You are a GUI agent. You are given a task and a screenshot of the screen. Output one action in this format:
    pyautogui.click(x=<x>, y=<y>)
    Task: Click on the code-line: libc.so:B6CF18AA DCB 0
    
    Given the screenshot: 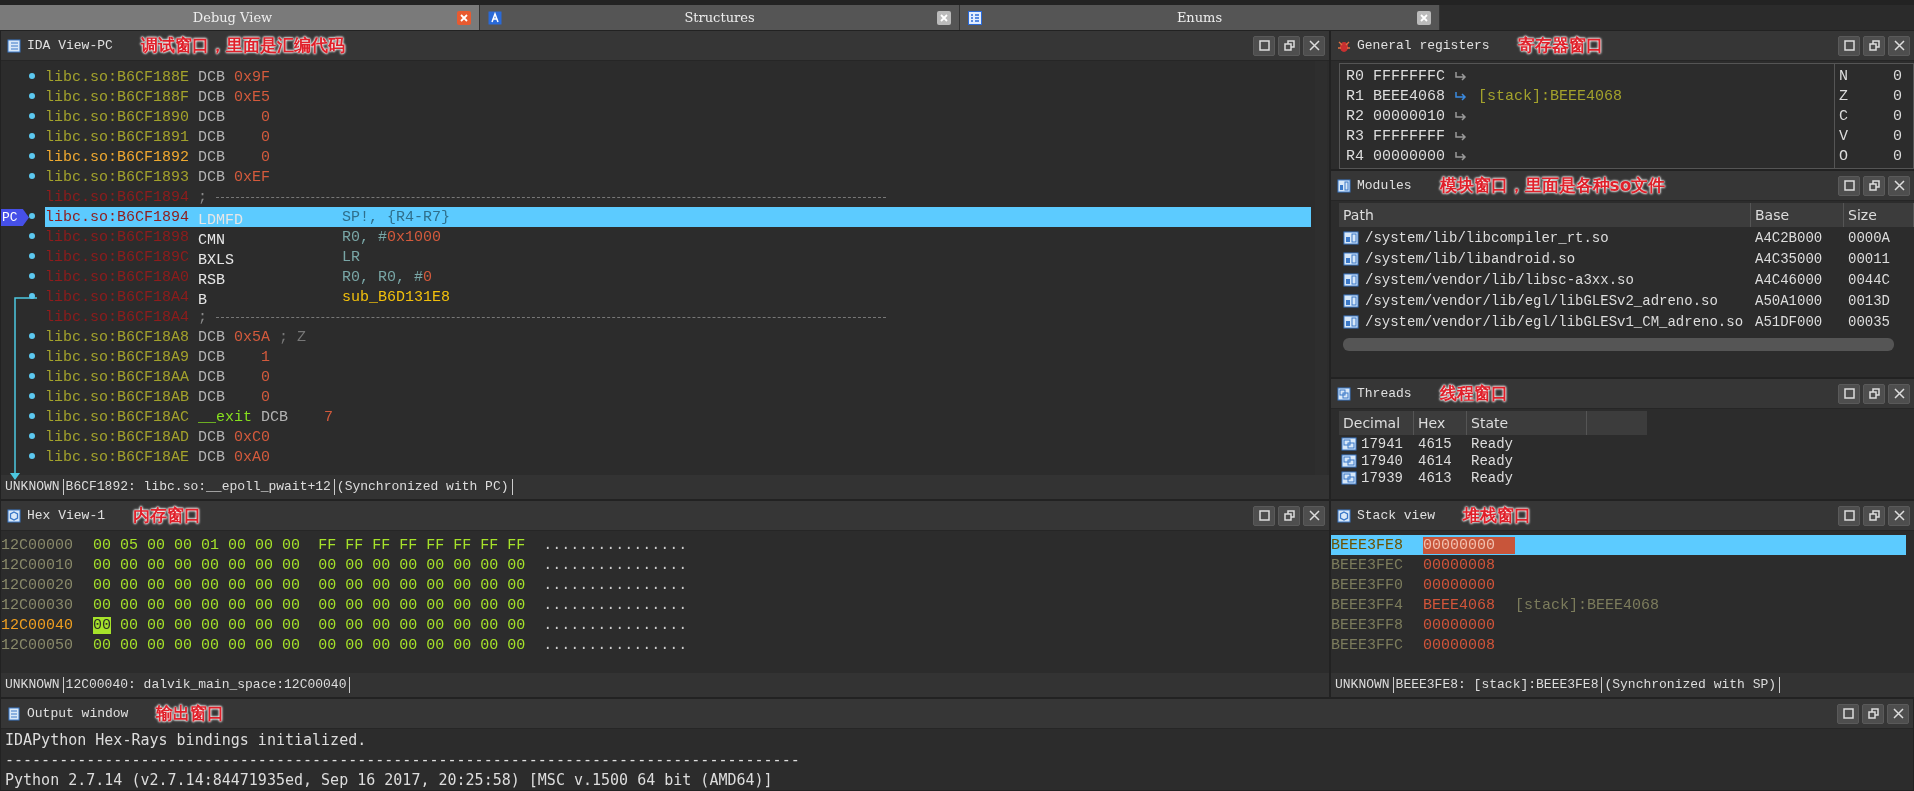 What is the action you would take?
    pyautogui.click(x=678, y=377)
    